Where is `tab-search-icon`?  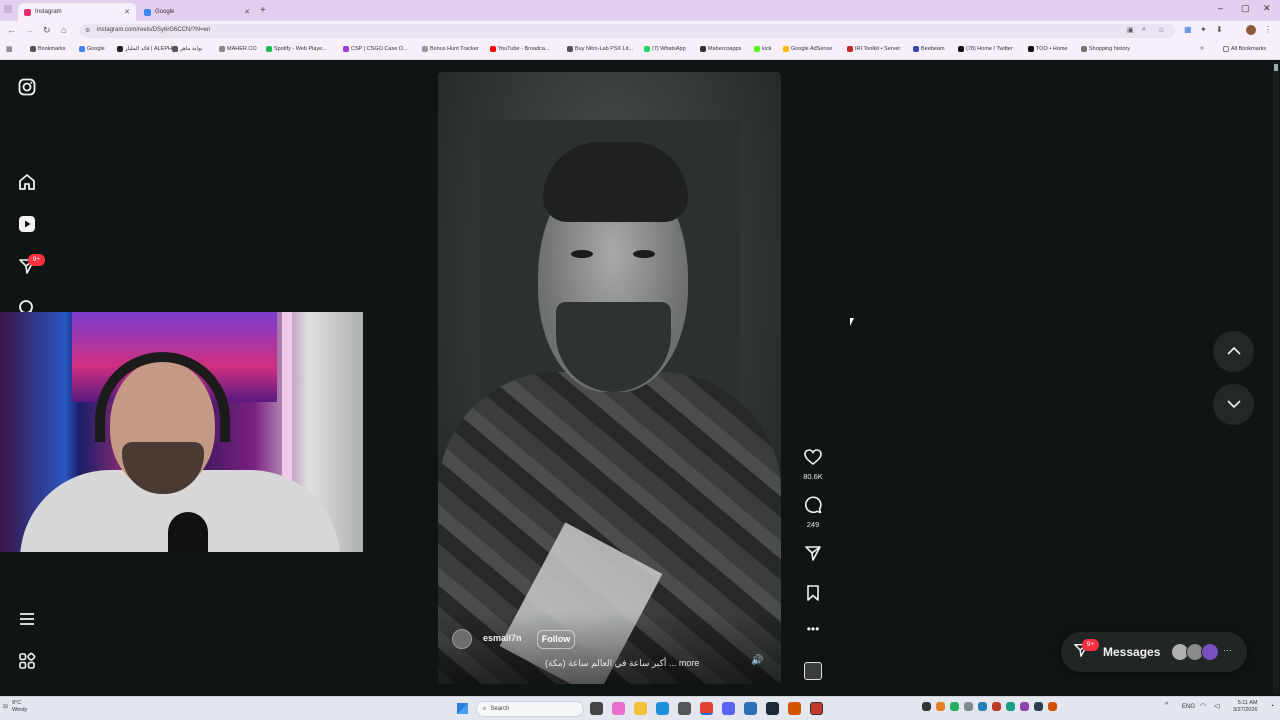 tab-search-icon is located at coordinates (8, 9).